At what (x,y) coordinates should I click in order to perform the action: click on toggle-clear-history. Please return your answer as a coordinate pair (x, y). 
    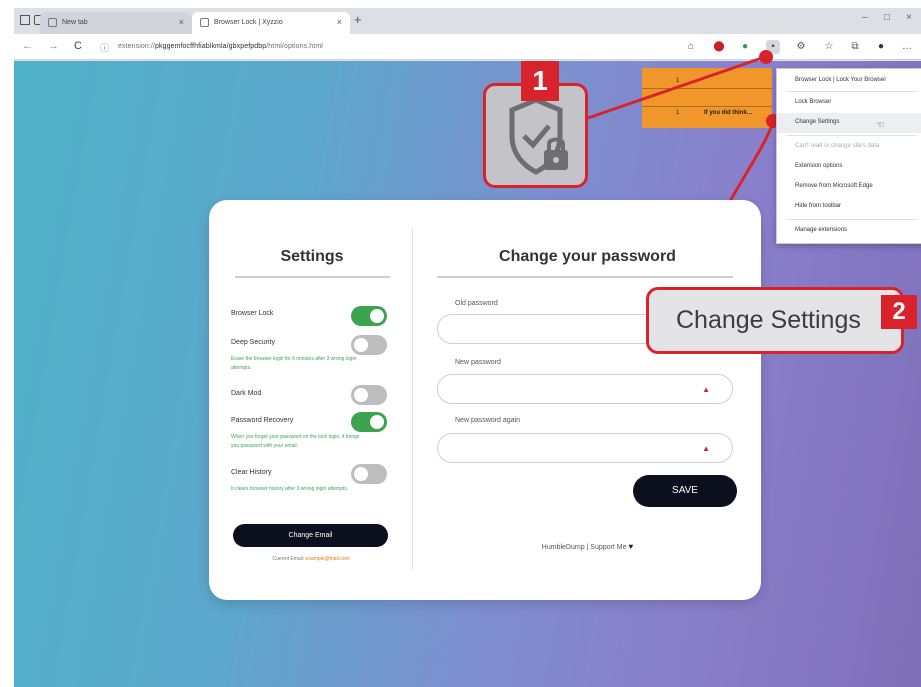
    Looking at the image, I should click on (369, 474).